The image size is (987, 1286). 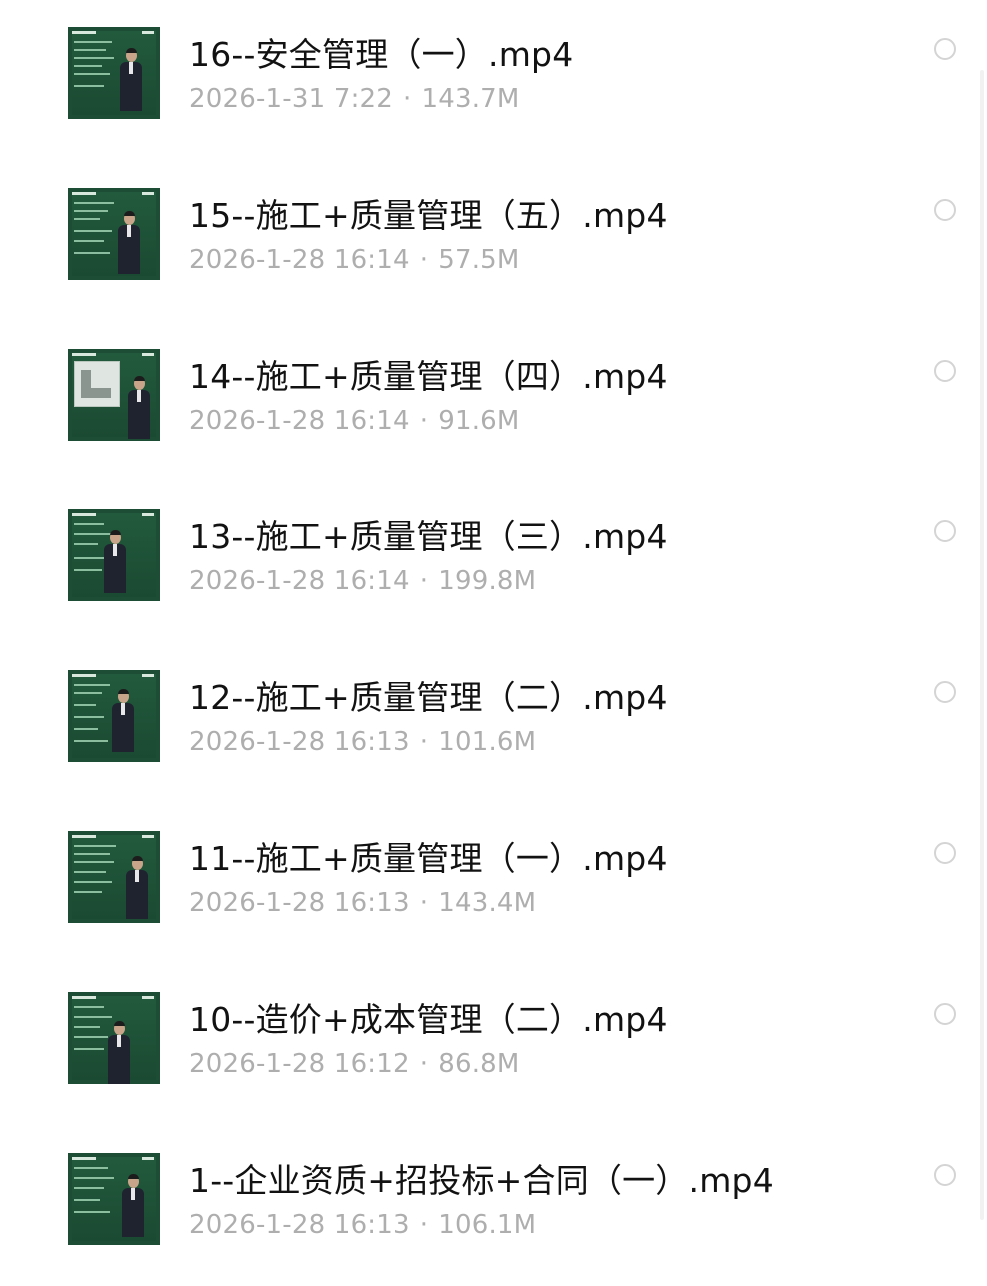 I want to click on scrollbar, so click(x=982, y=645).